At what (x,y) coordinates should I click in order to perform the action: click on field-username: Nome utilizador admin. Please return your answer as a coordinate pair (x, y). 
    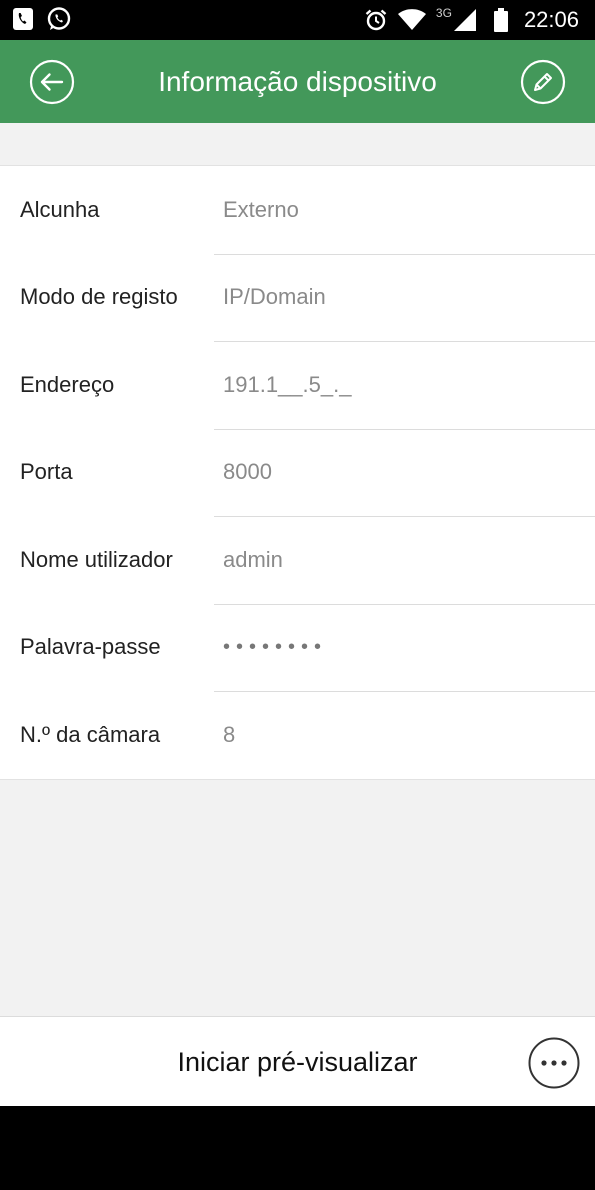
    Looking at the image, I should click on (297, 560).